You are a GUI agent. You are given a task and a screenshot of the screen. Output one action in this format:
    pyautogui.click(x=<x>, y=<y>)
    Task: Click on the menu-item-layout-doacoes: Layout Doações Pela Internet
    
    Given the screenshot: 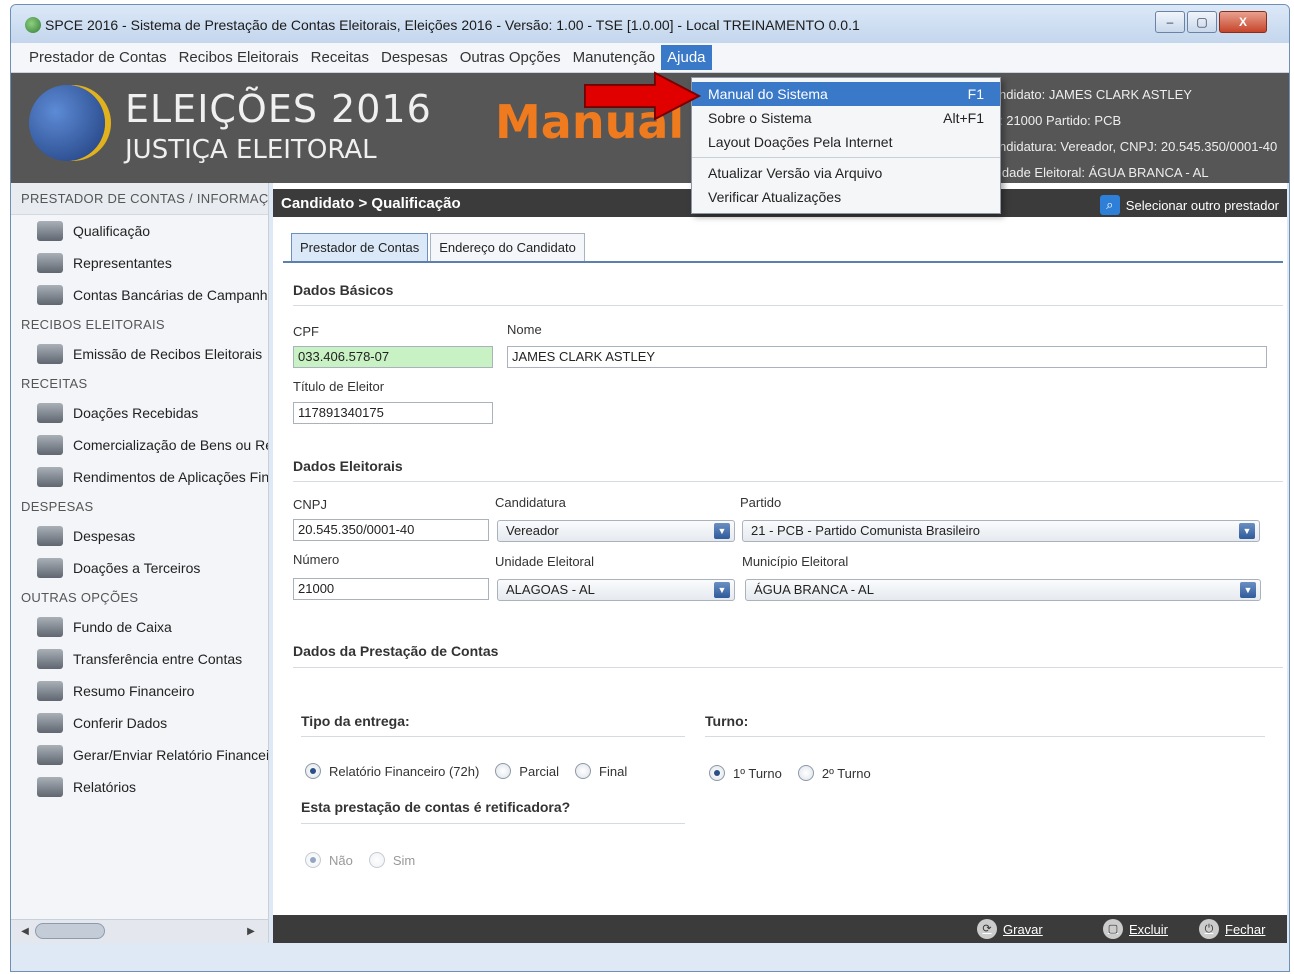 What is the action you would take?
    pyautogui.click(x=846, y=142)
    